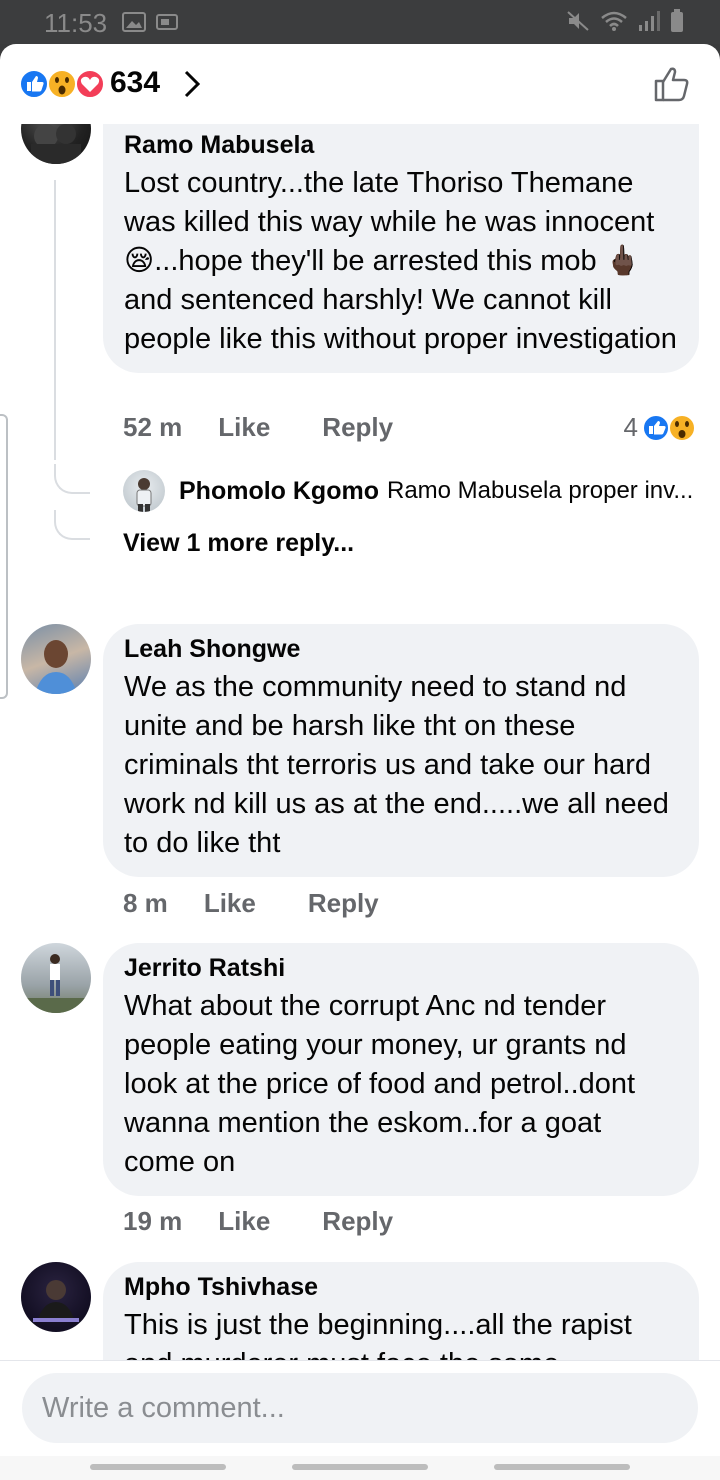 The width and height of the screenshot is (720, 1480). I want to click on comment-author: Leah Shongwe, so click(401, 649).